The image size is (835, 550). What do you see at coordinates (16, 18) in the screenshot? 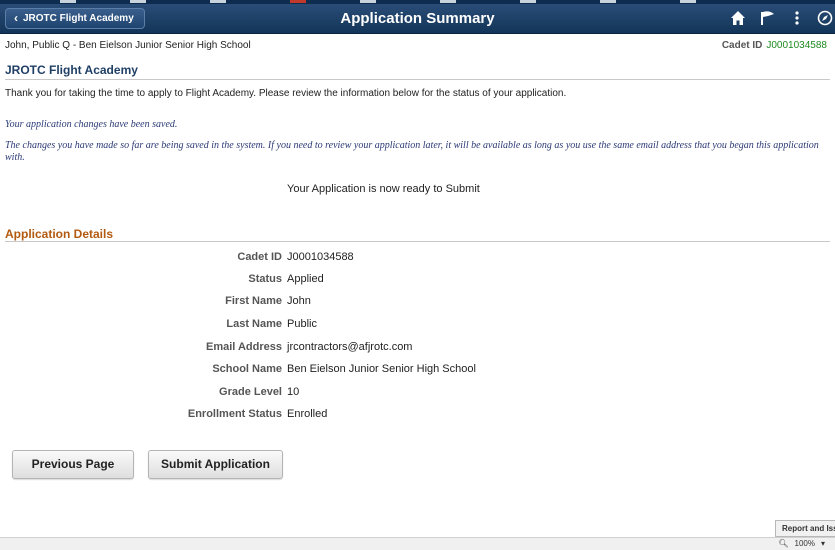
I see `chevron-left-icon: ‹` at bounding box center [16, 18].